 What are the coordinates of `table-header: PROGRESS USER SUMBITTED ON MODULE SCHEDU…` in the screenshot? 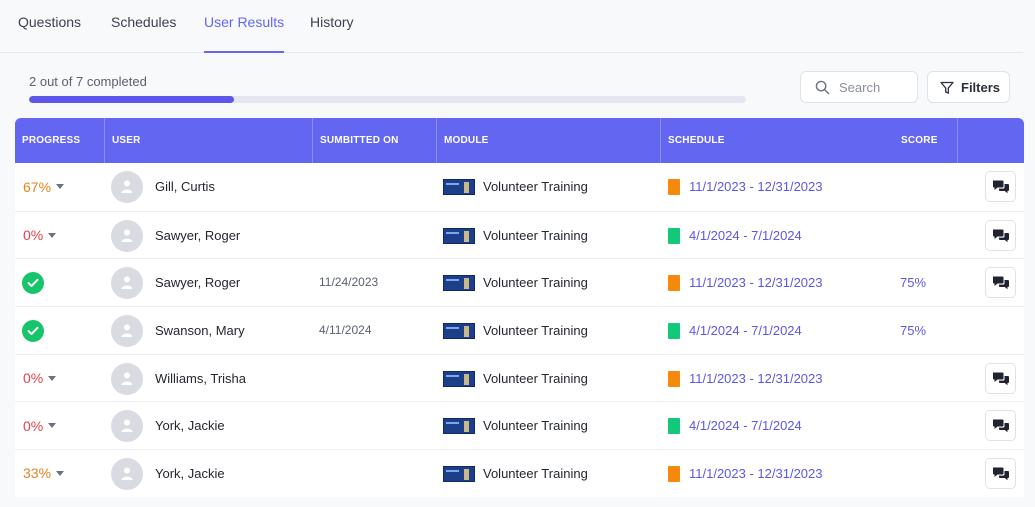 It's located at (519, 140).